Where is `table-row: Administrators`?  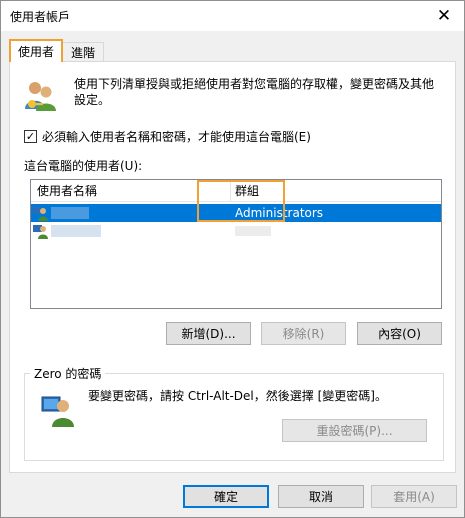 table-row: Administrators is located at coordinates (236, 213).